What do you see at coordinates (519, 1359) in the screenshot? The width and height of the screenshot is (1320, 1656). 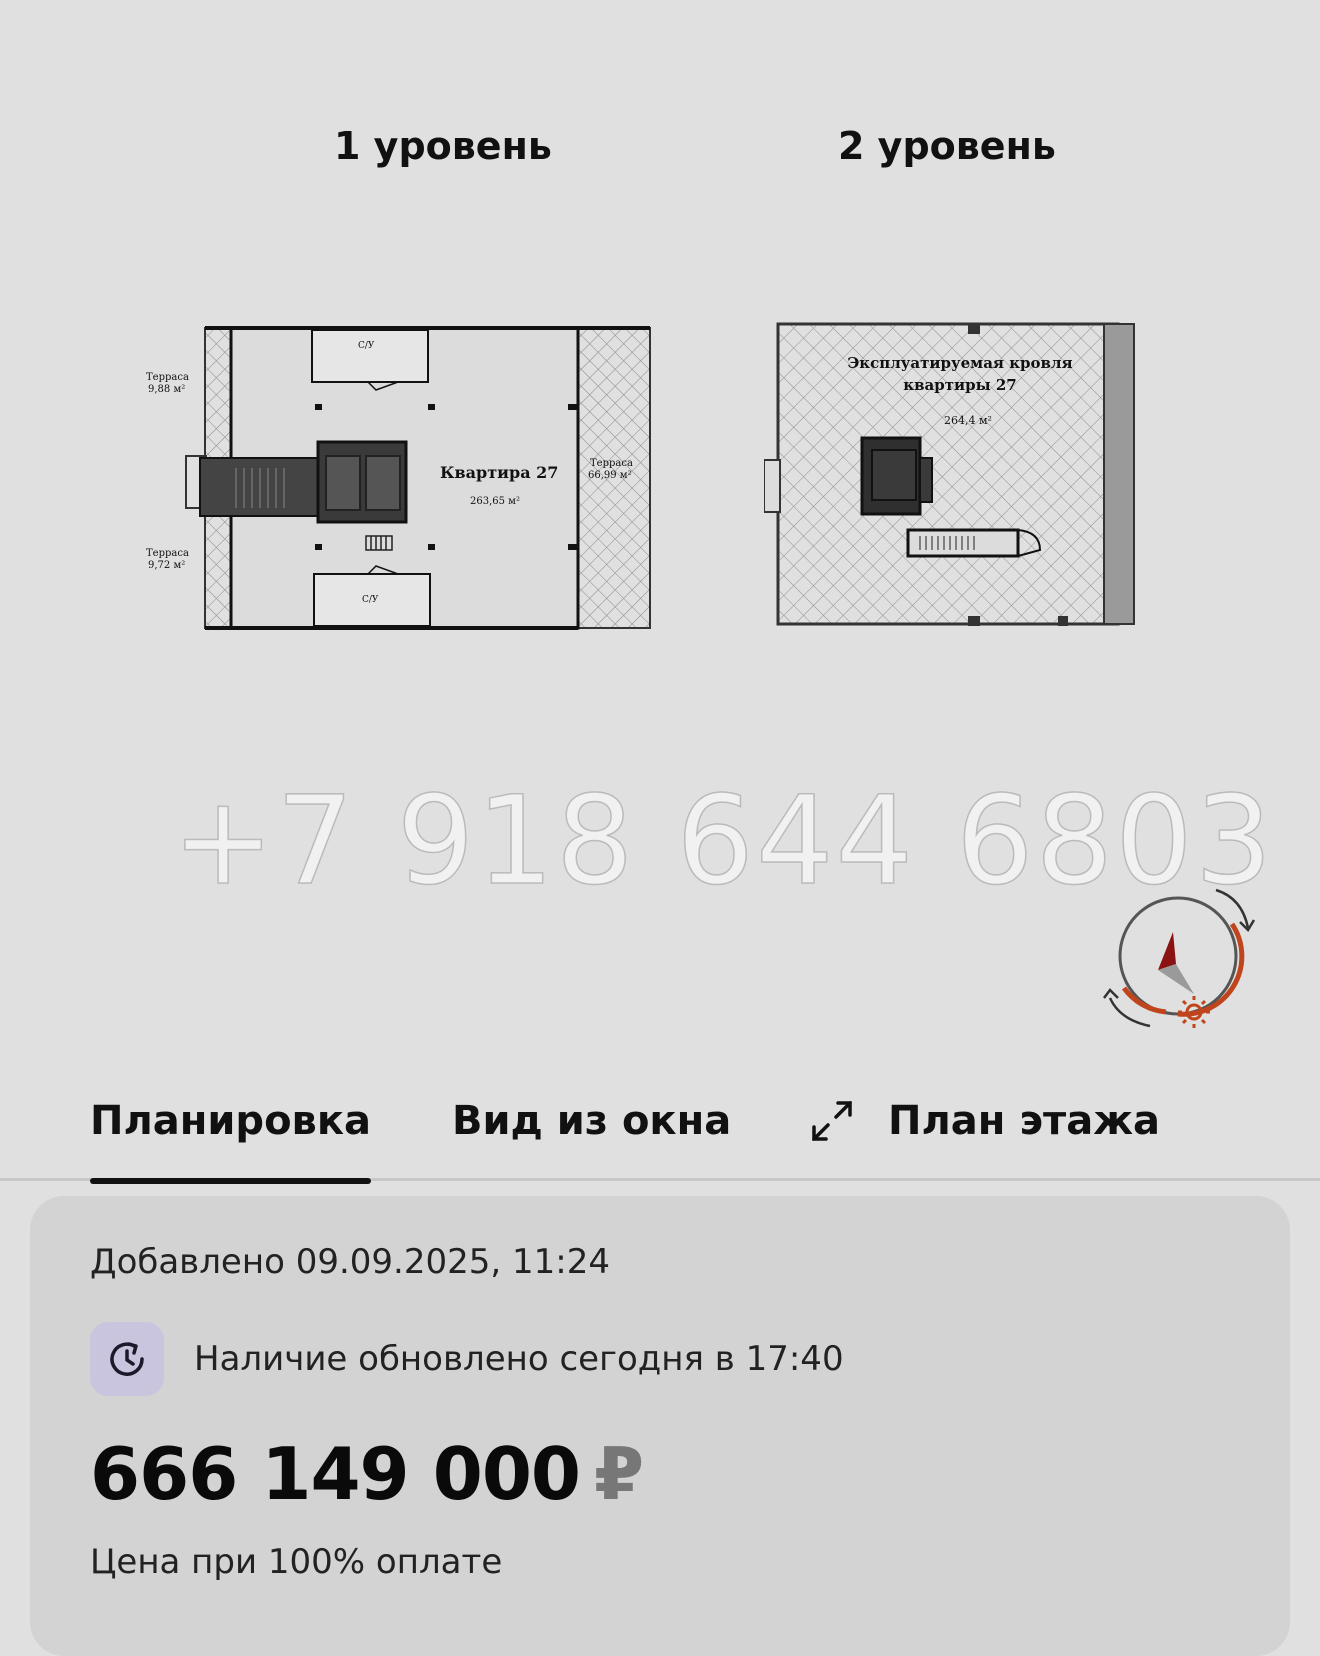 I see `stock-updated-text: Наличие обновлено сегодня в 17:40` at bounding box center [519, 1359].